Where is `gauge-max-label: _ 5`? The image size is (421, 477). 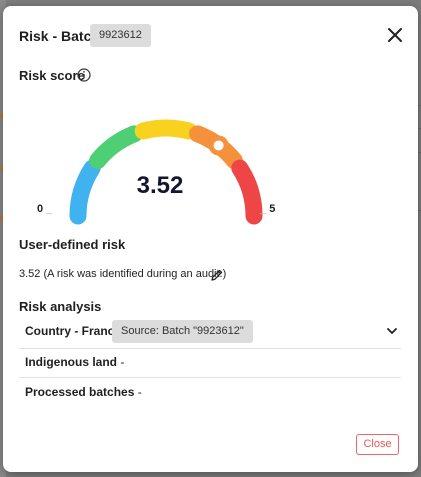 gauge-max-label: _ 5 is located at coordinates (268, 209).